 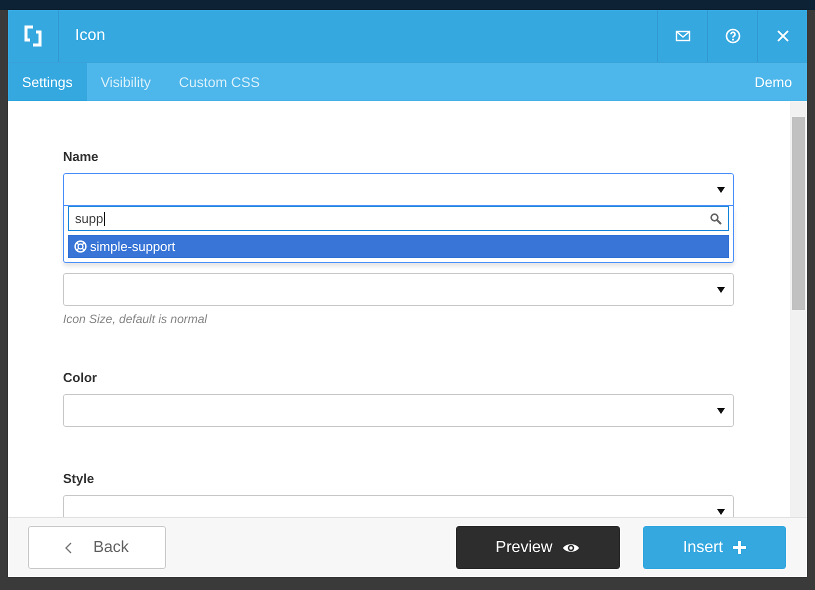 What do you see at coordinates (682, 36) in the screenshot?
I see `mail-icon` at bounding box center [682, 36].